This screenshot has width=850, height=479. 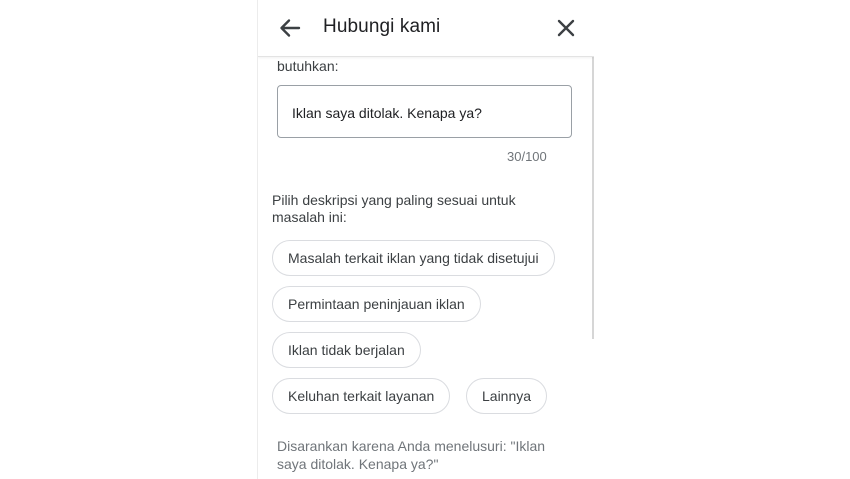 What do you see at coordinates (308, 66) in the screenshot?
I see `field-label-clipped: butuhkan:` at bounding box center [308, 66].